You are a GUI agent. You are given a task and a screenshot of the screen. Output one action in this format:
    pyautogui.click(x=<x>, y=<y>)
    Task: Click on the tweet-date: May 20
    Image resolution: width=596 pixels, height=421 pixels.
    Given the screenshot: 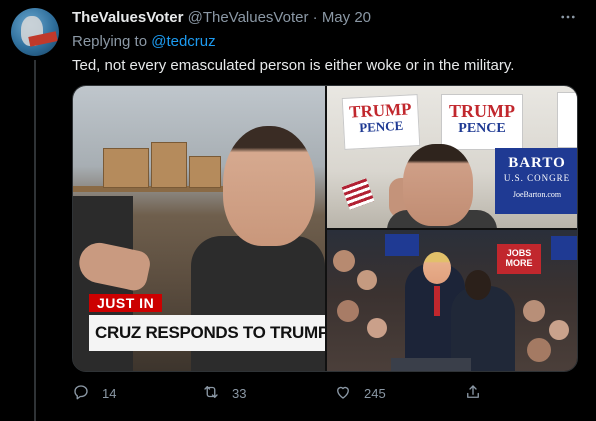 What is the action you would take?
    pyautogui.click(x=346, y=17)
    